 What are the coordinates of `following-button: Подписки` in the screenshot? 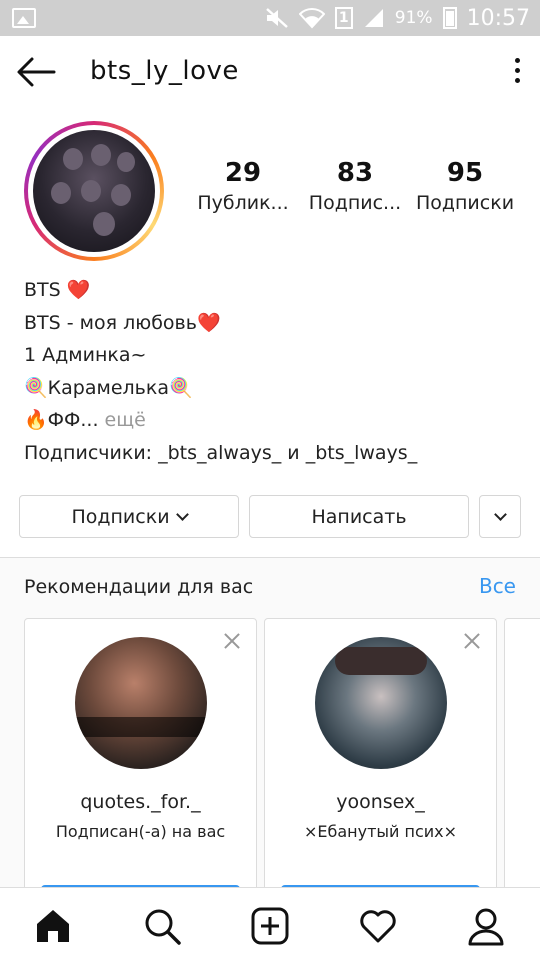 It's located at (129, 516).